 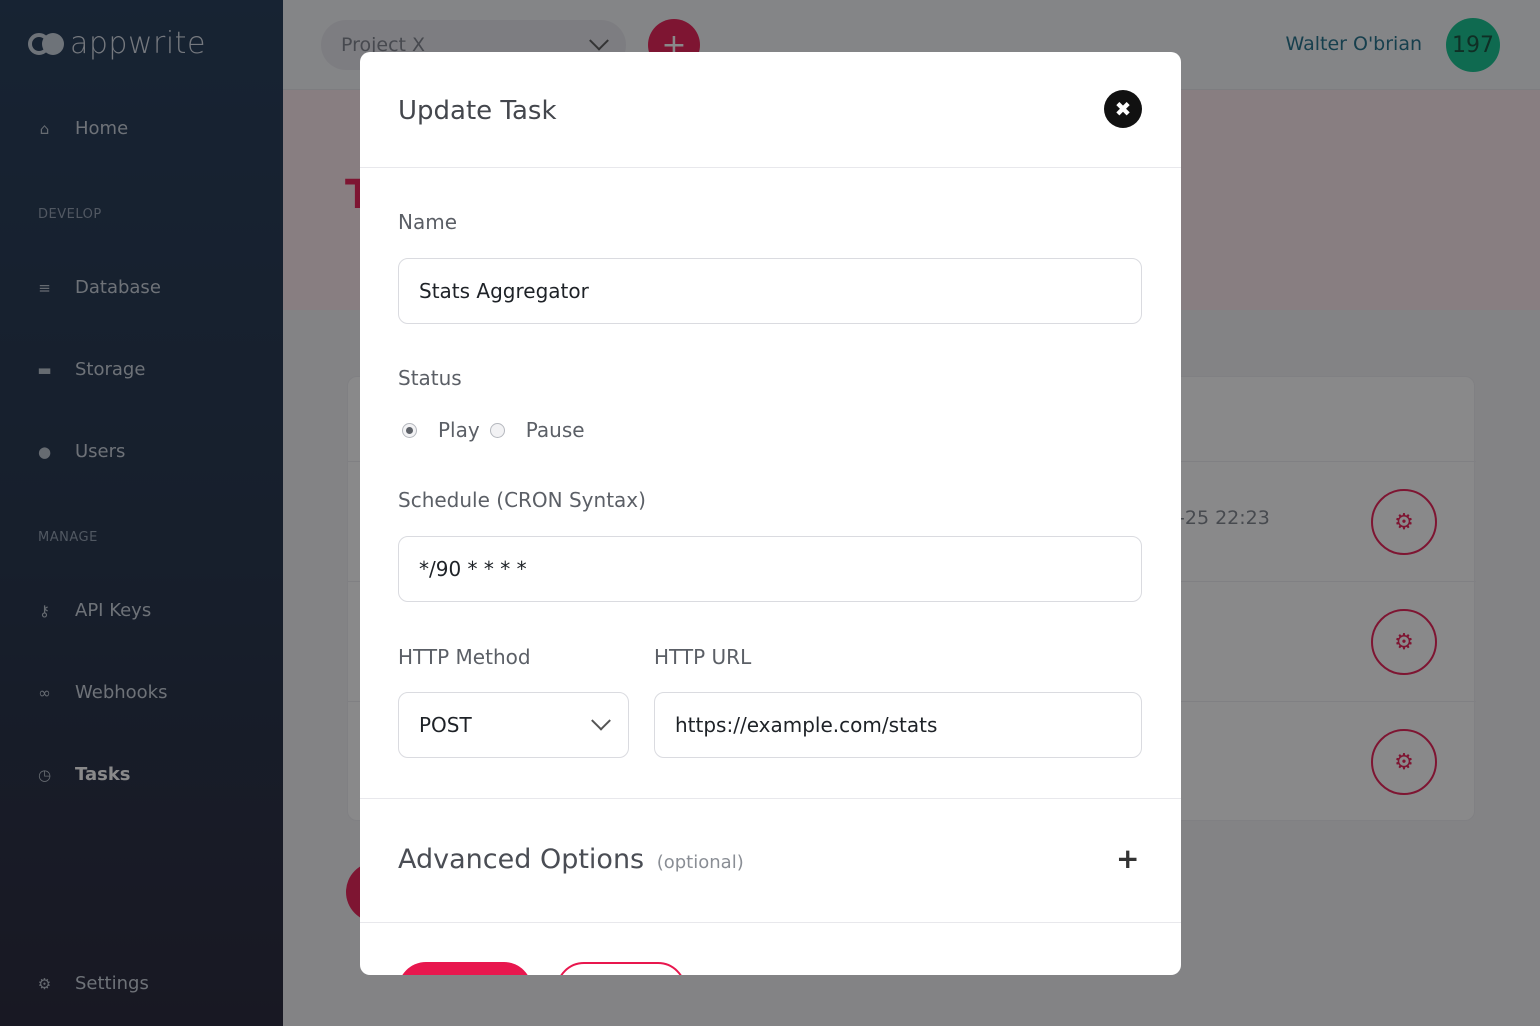 I want to click on advanced-options-toggle: Advanced Options (optional), so click(x=571, y=859).